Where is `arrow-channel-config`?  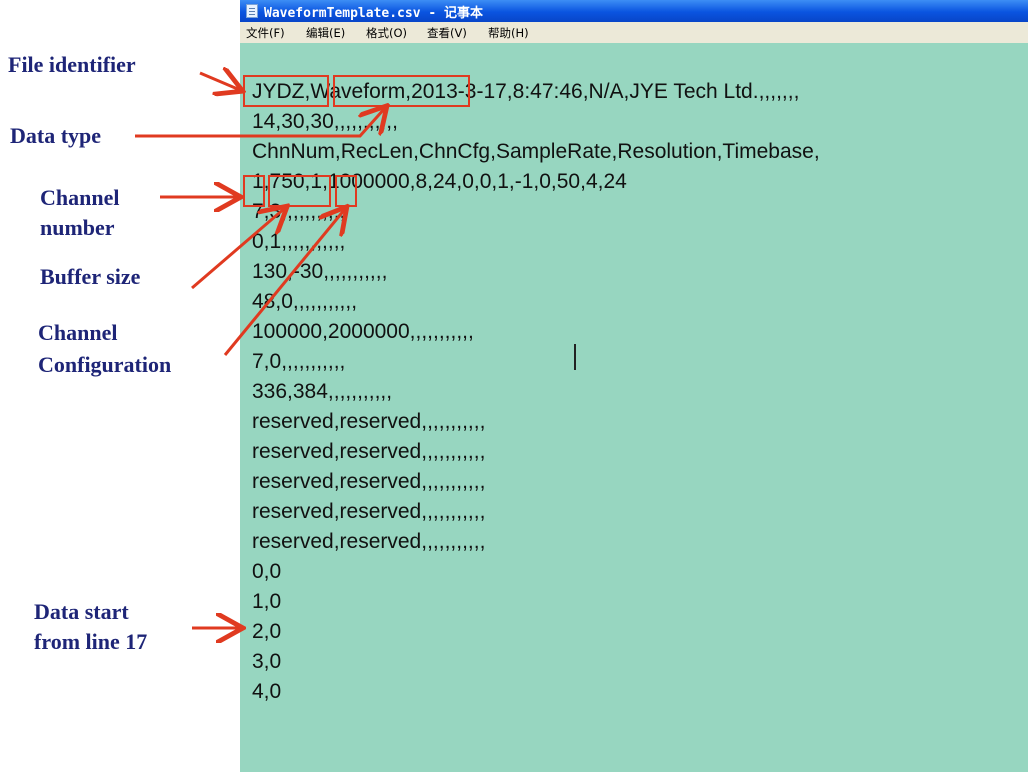 arrow-channel-config is located at coordinates (284, 282).